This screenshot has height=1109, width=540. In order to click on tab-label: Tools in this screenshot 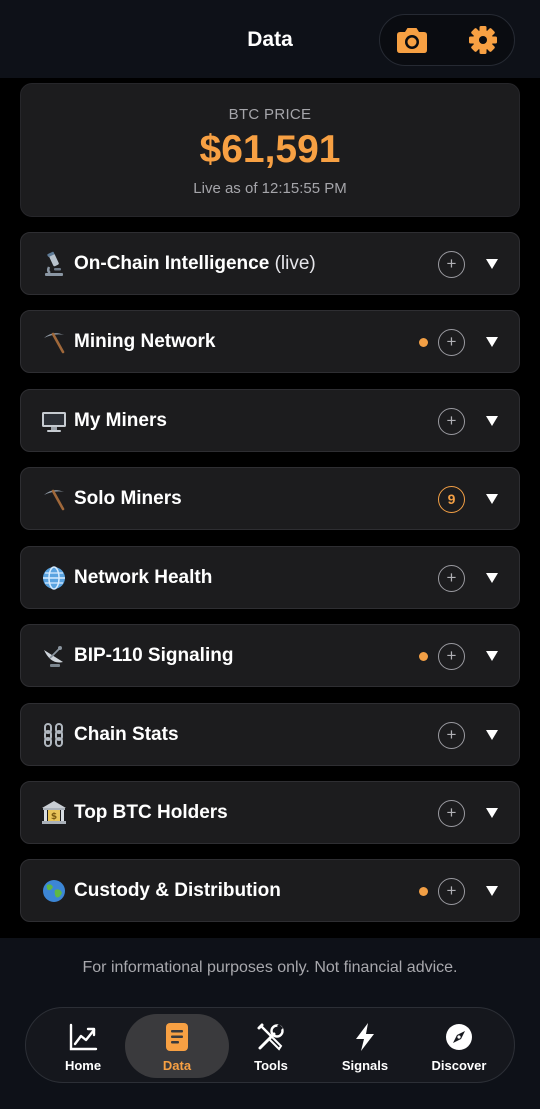, I will do `click(271, 1065)`.